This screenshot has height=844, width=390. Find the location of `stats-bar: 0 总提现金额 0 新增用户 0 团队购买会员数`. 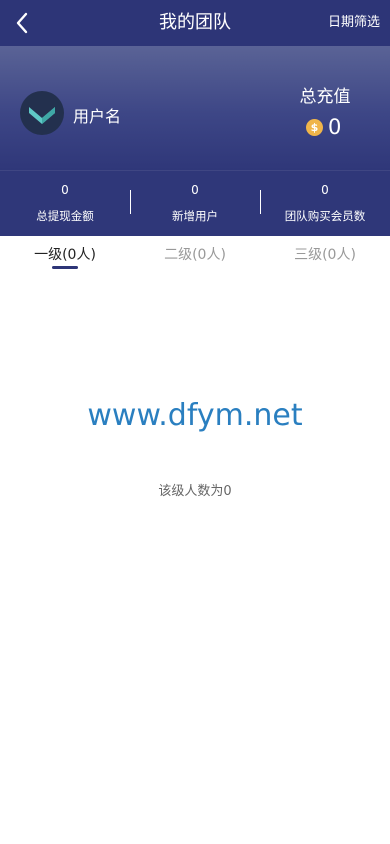

stats-bar: 0 总提现金额 0 新增用户 0 团队购买会员数 is located at coordinates (195, 203).